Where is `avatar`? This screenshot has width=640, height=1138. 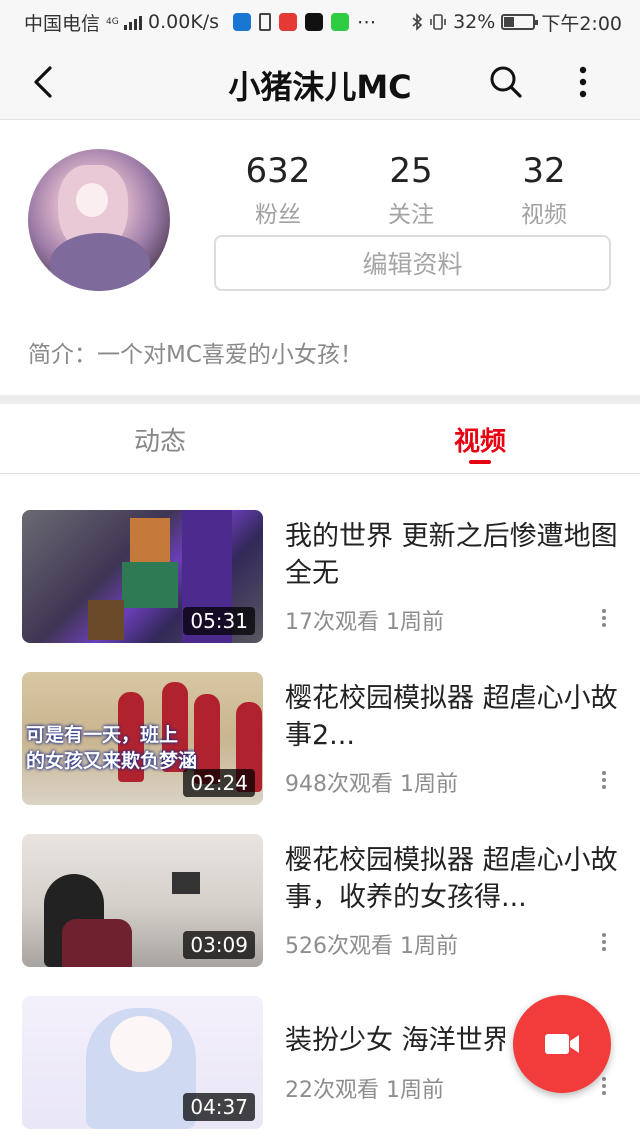
avatar is located at coordinates (99, 220).